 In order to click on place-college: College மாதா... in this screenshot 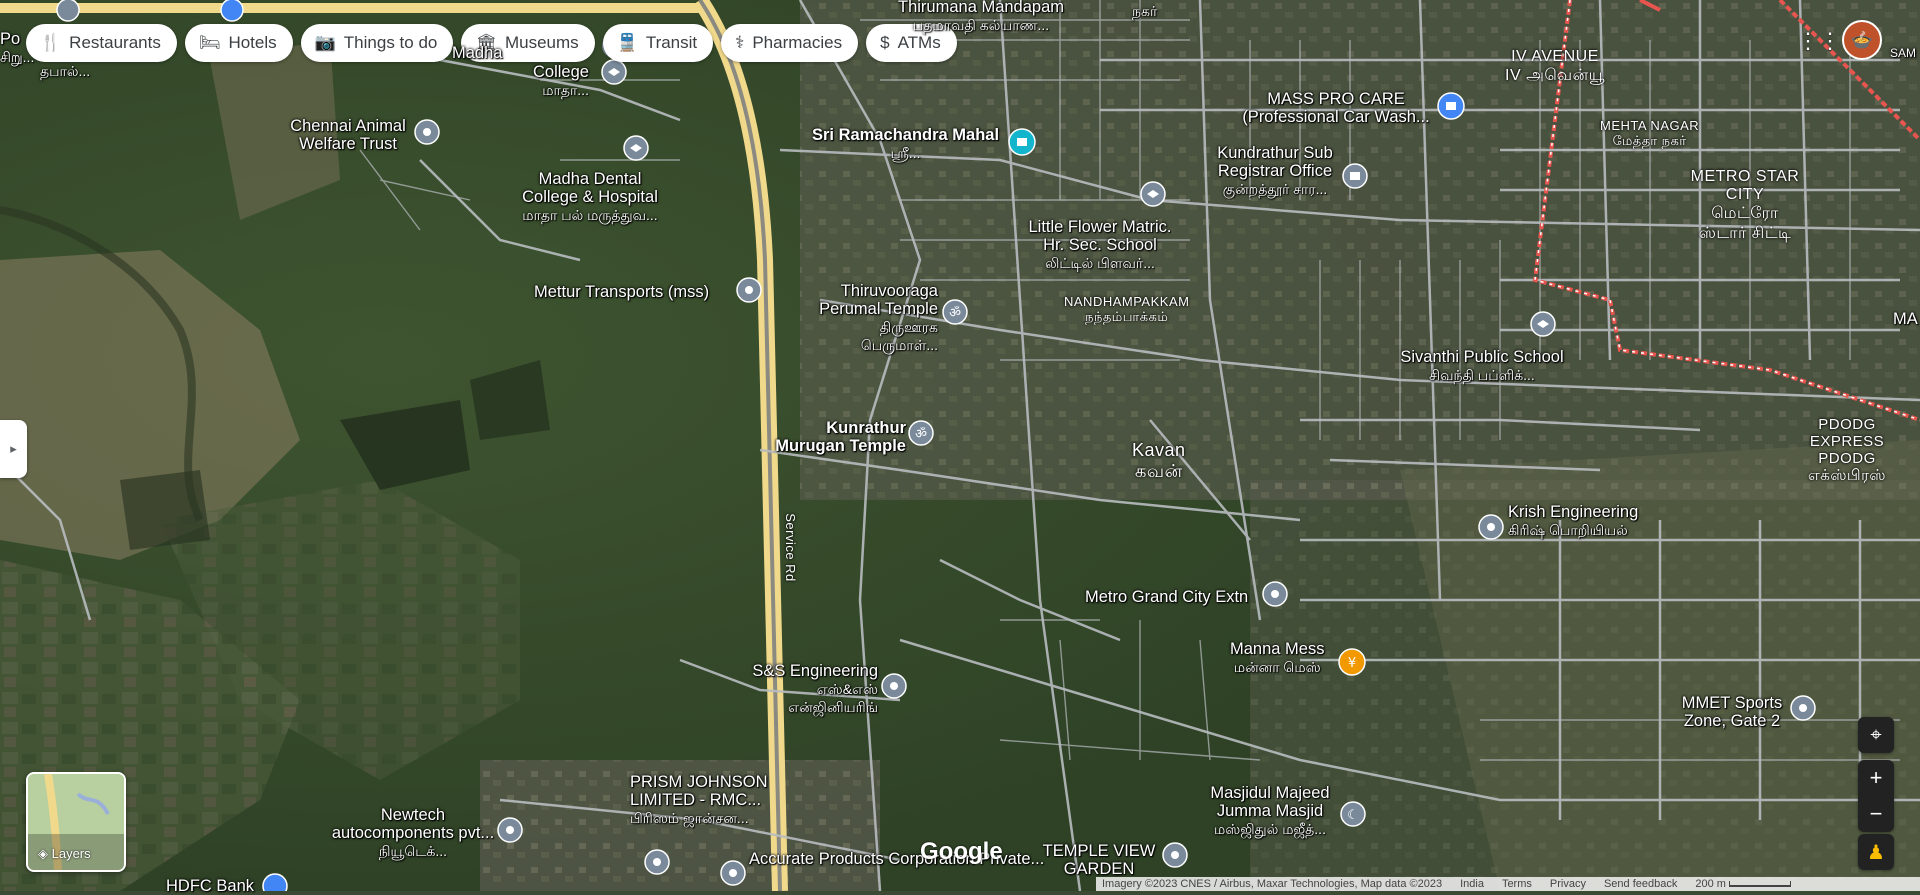, I will do `click(561, 81)`.